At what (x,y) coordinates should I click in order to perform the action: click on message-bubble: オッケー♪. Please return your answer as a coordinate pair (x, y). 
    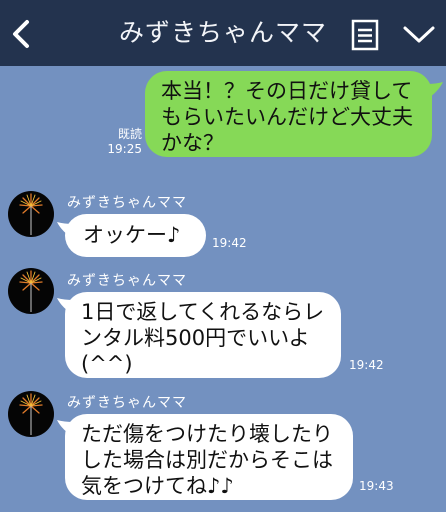
    Looking at the image, I should click on (135, 235).